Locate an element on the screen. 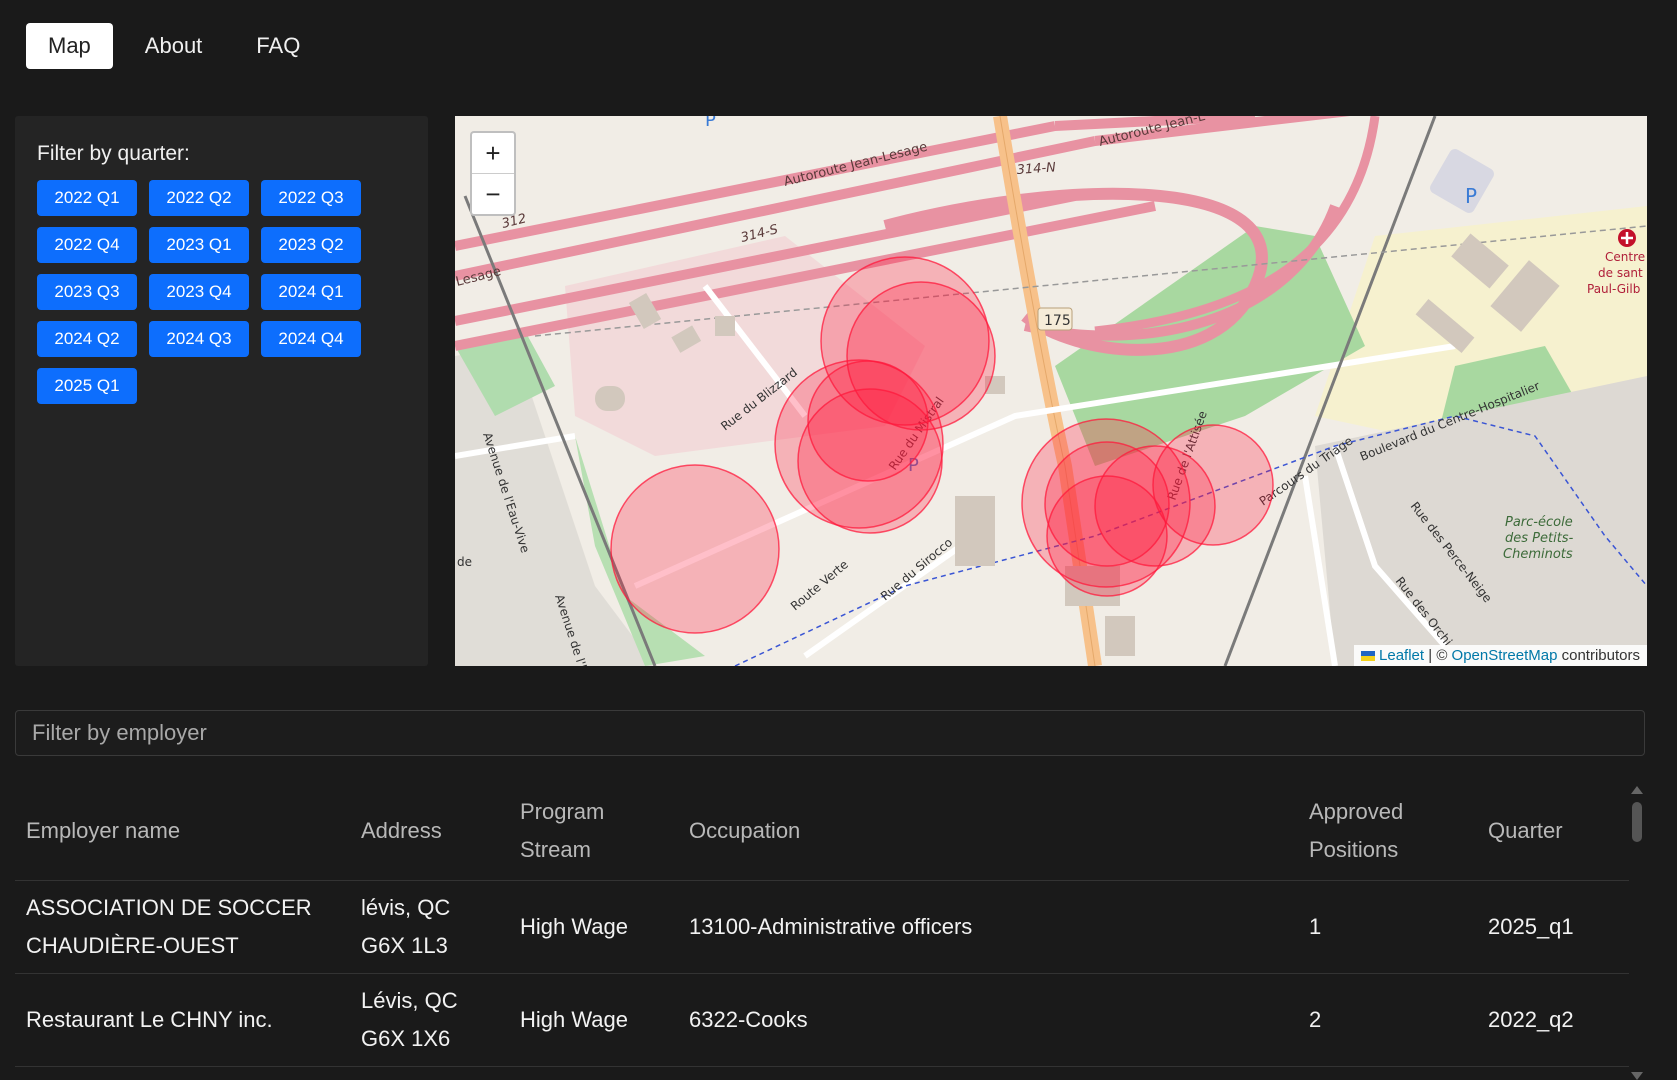 Image resolution: width=1677 pixels, height=1080 pixels. col-quarter: Quarter is located at coordinates (1553, 831).